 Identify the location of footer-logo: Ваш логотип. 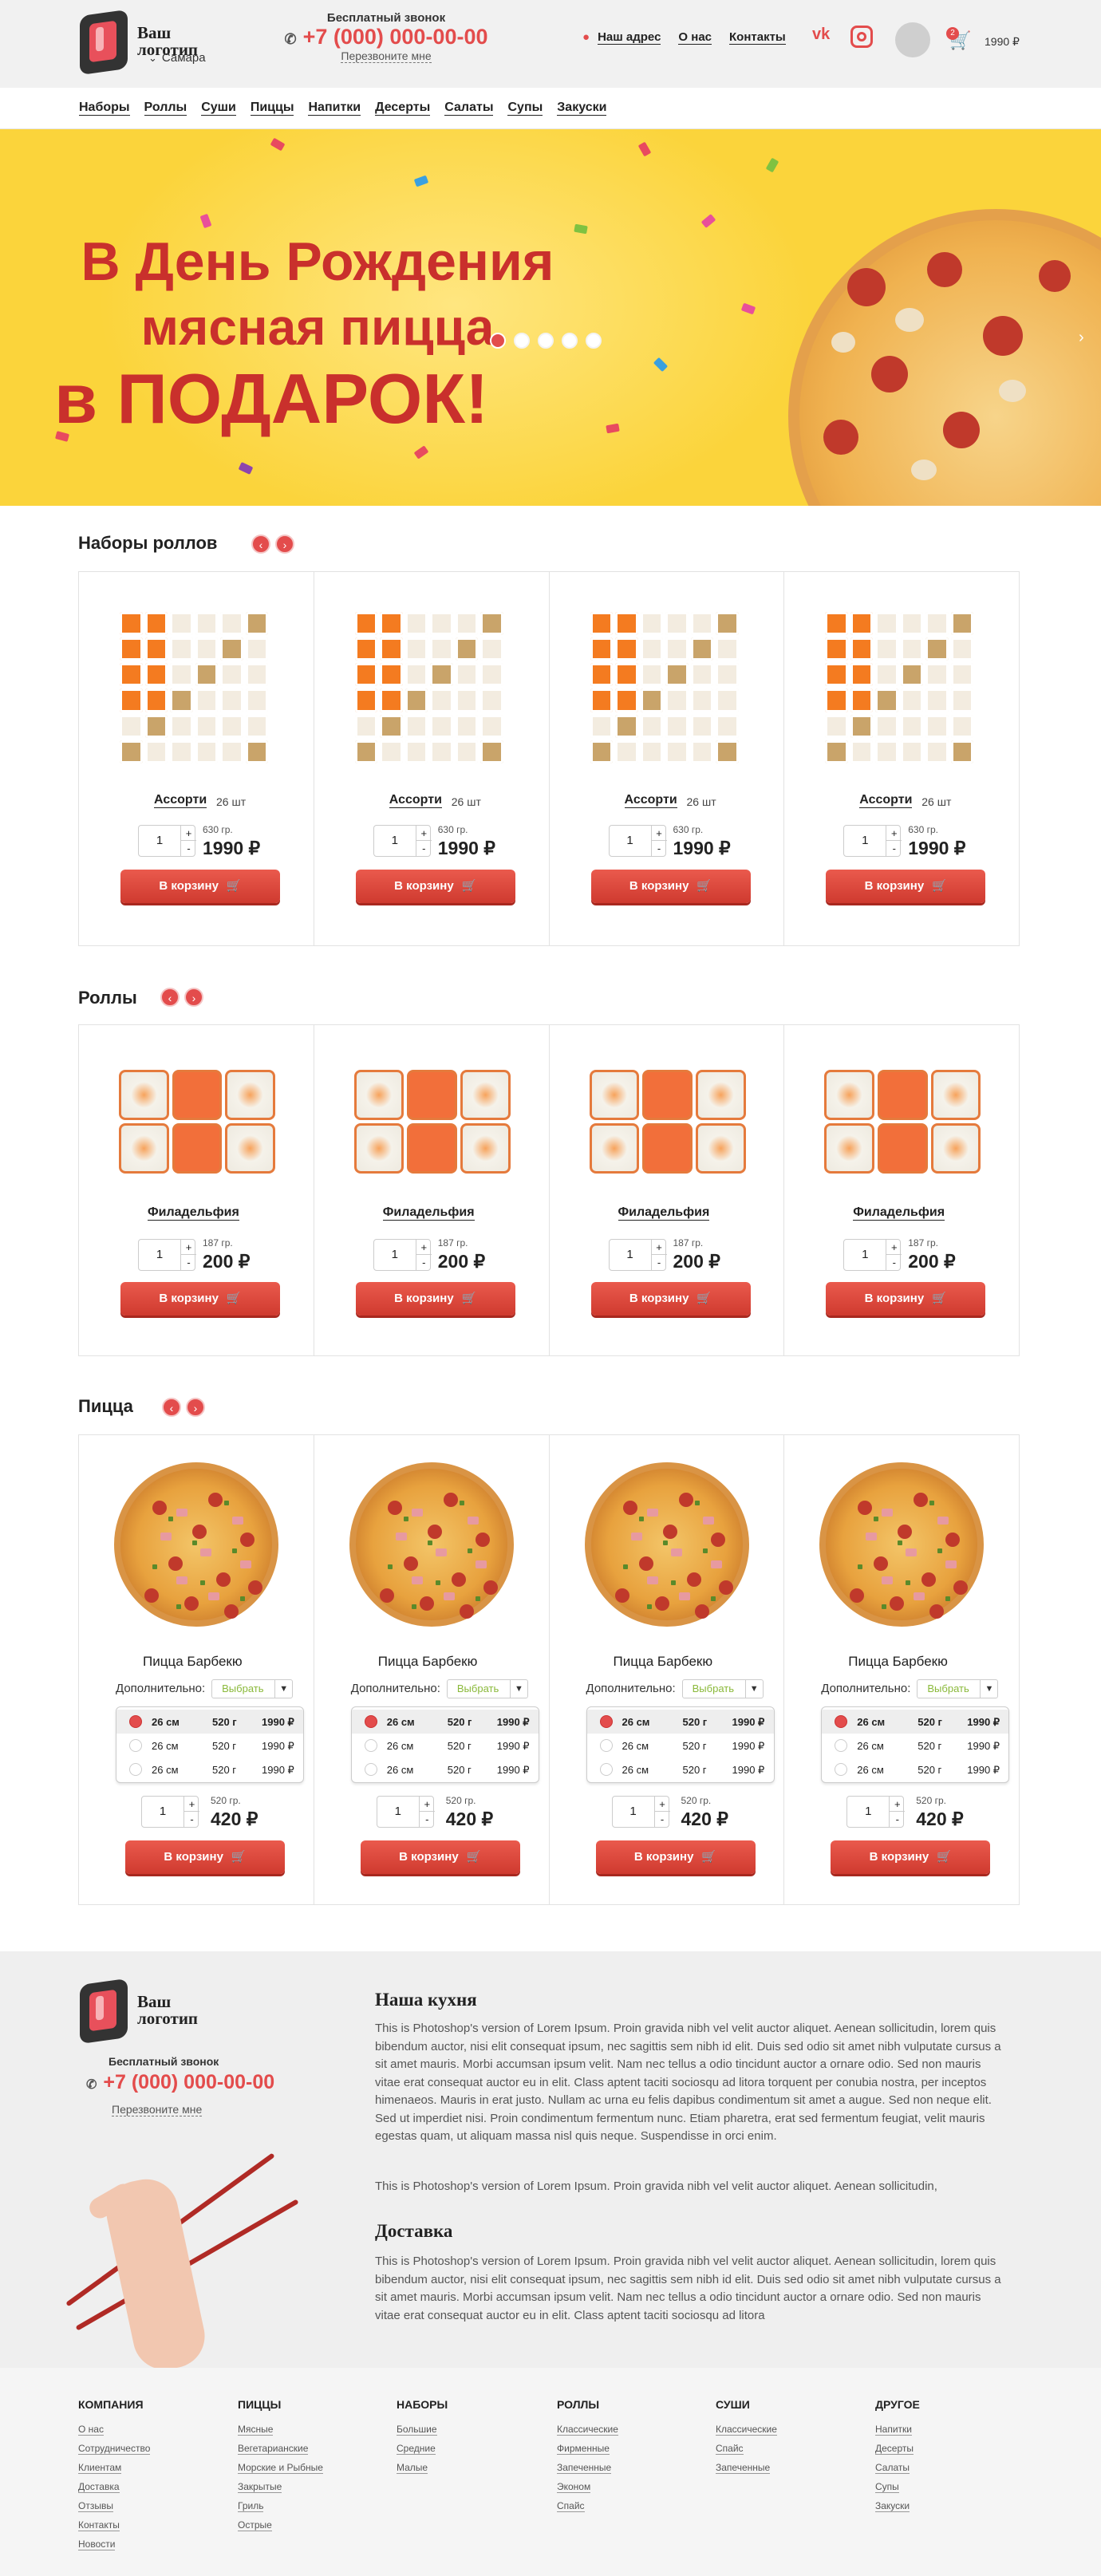
(138, 2011).